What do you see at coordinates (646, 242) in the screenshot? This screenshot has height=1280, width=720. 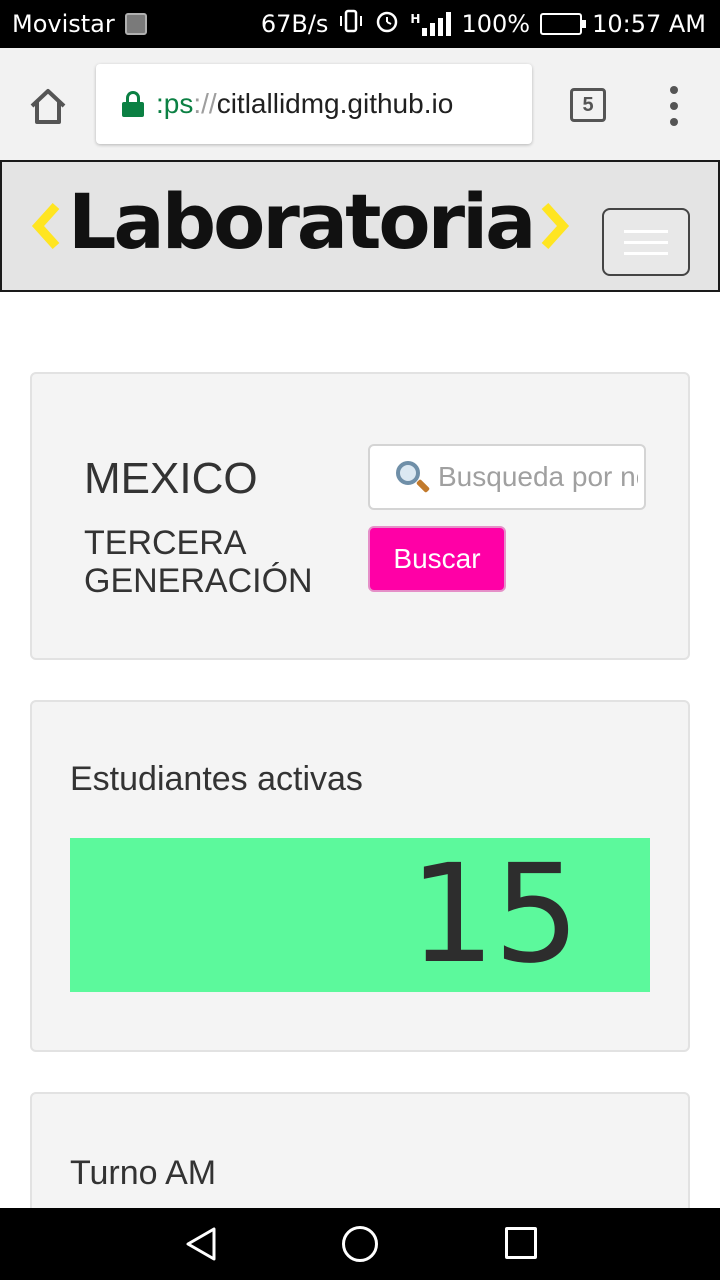 I see `hamburger-icon` at bounding box center [646, 242].